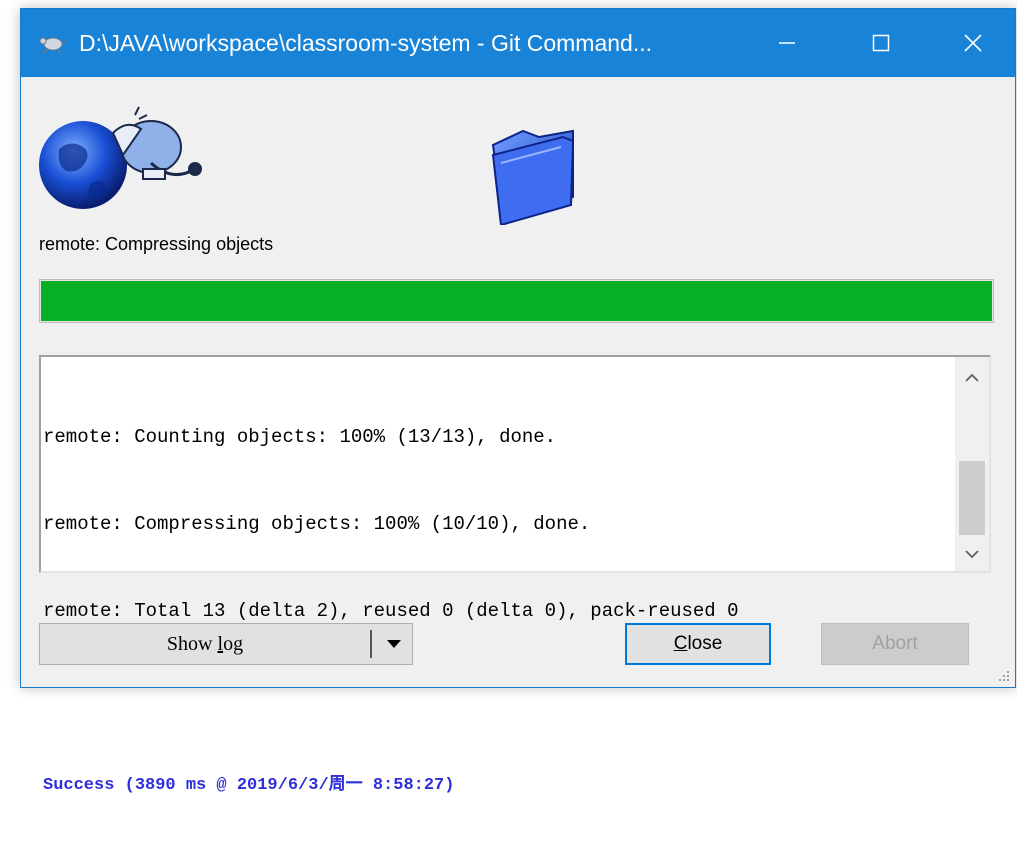 Image resolution: width=1017 pixels, height=858 pixels. Describe the element at coordinates (680, 643) in the screenshot. I see `close-label-access-key: C` at that location.